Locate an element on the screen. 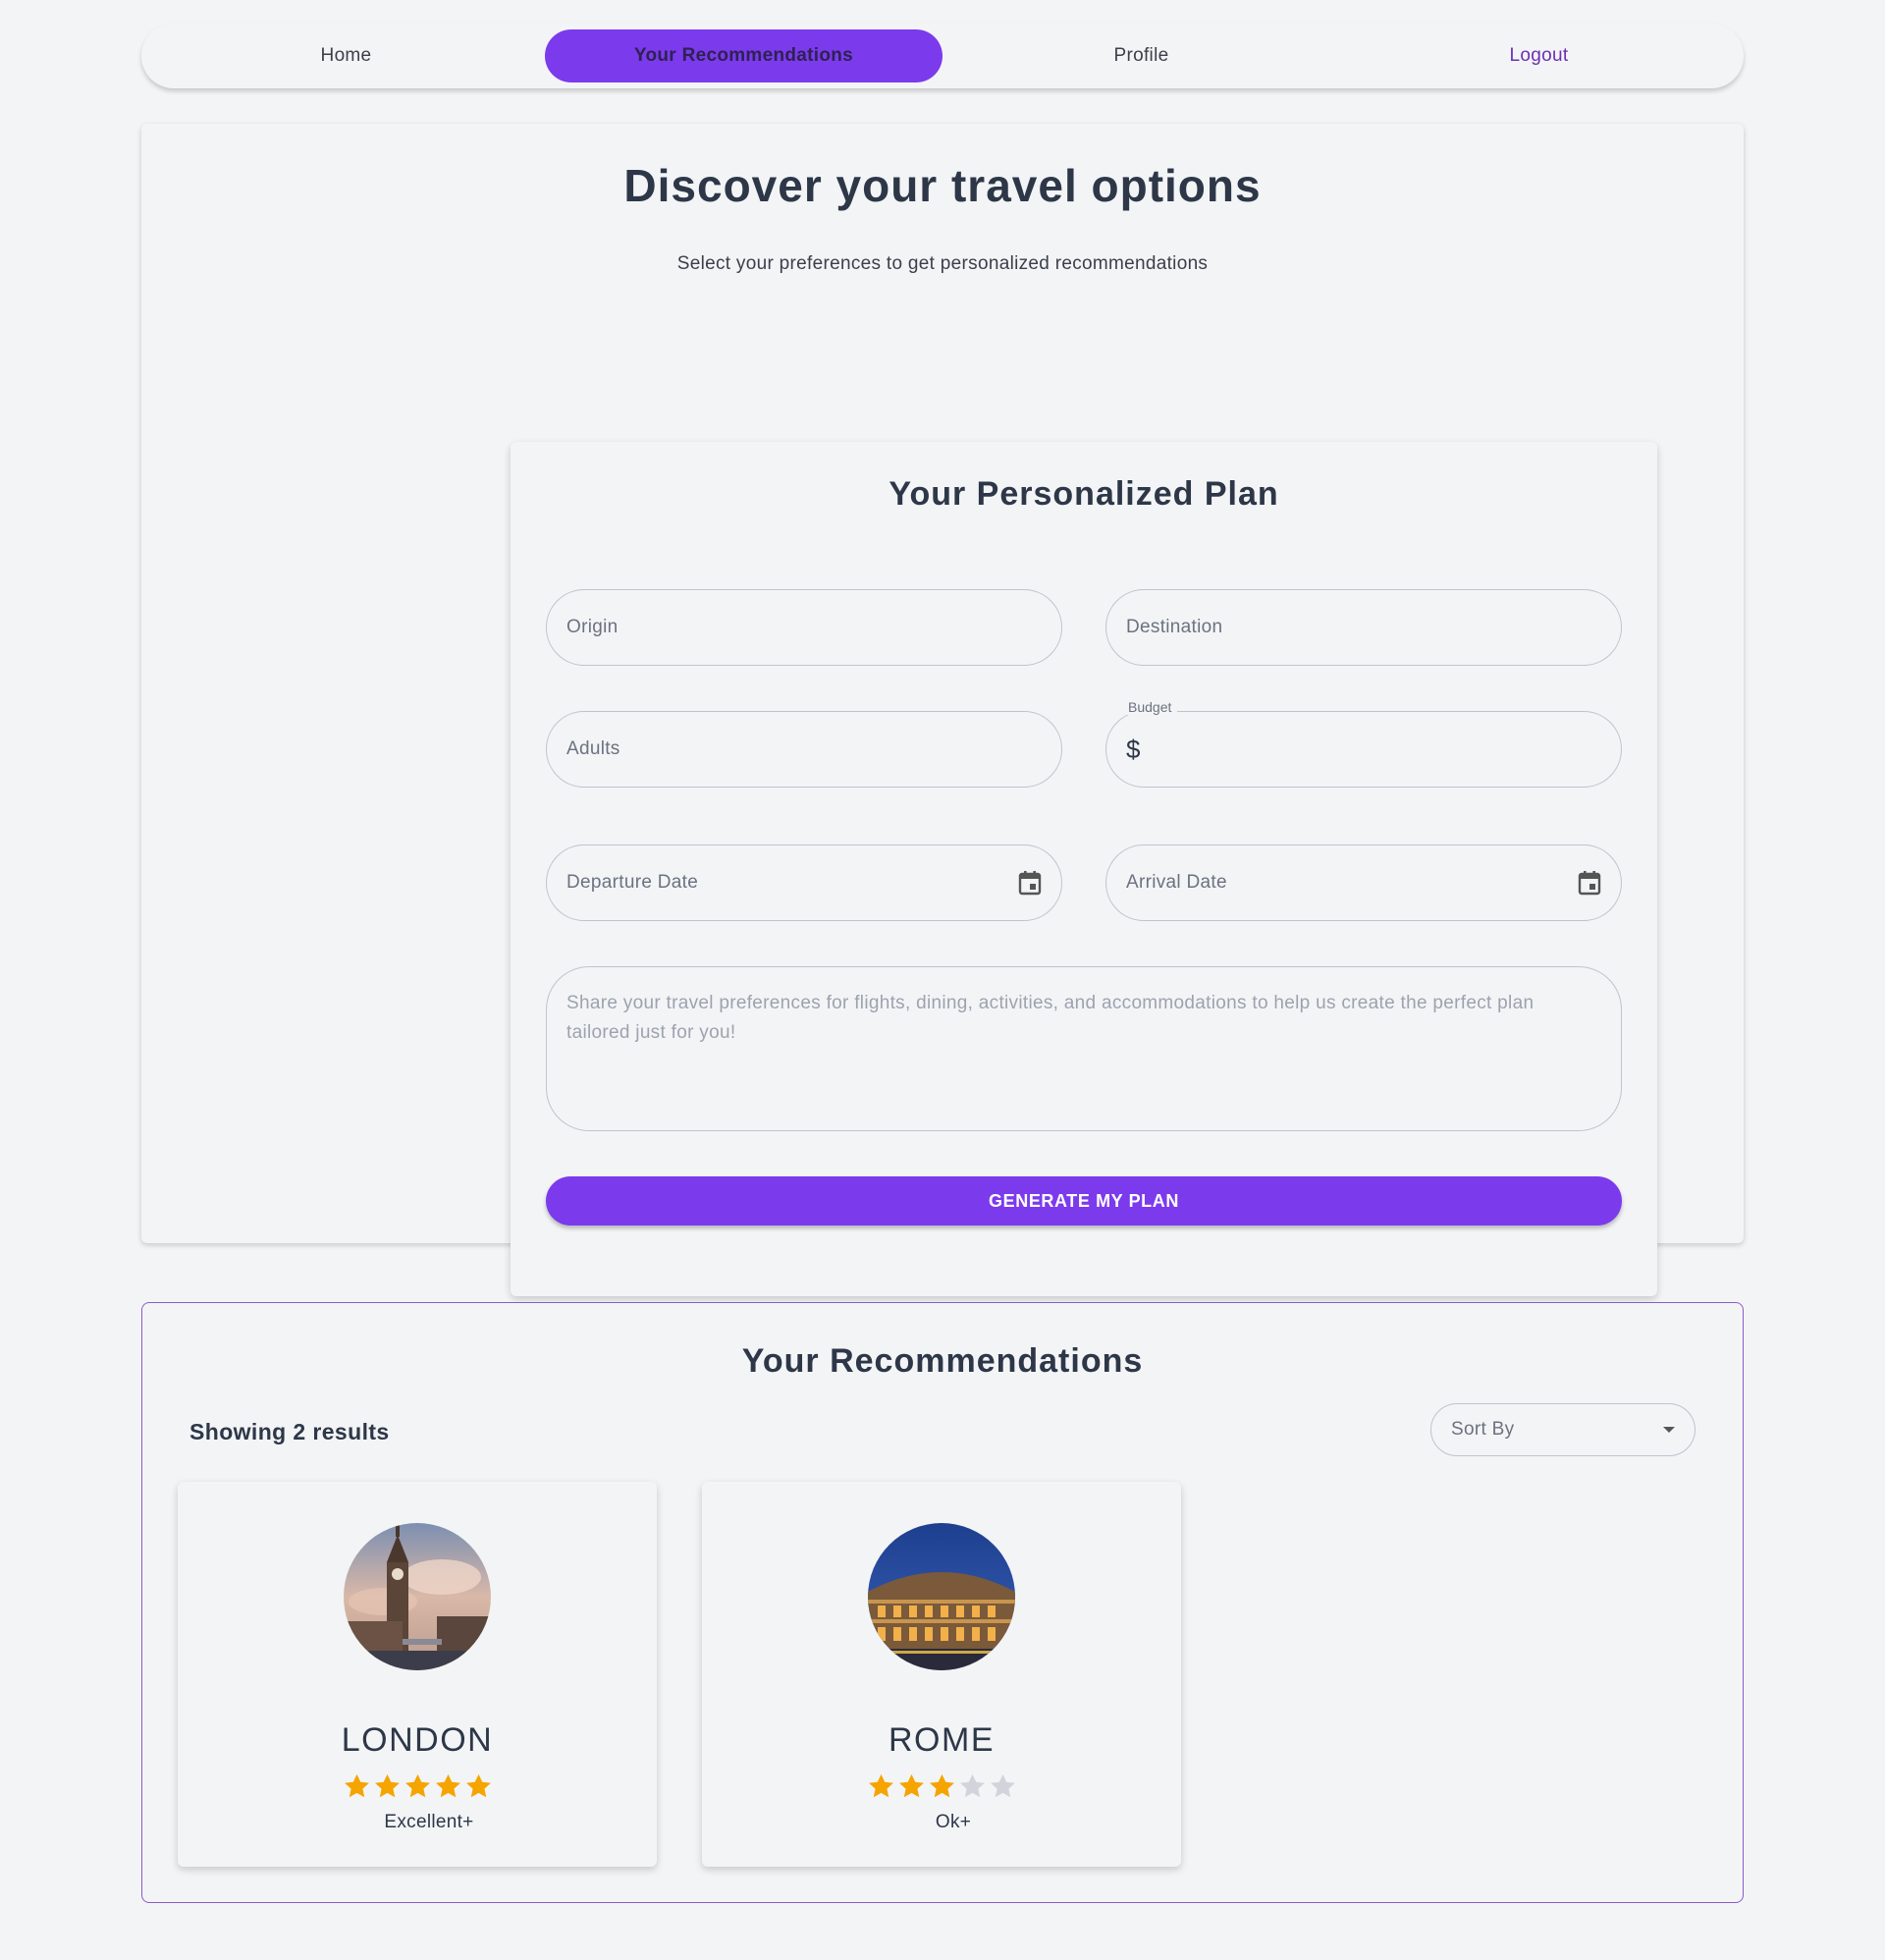 The image size is (1885, 1960). destination-input is located at coordinates (1363, 627).